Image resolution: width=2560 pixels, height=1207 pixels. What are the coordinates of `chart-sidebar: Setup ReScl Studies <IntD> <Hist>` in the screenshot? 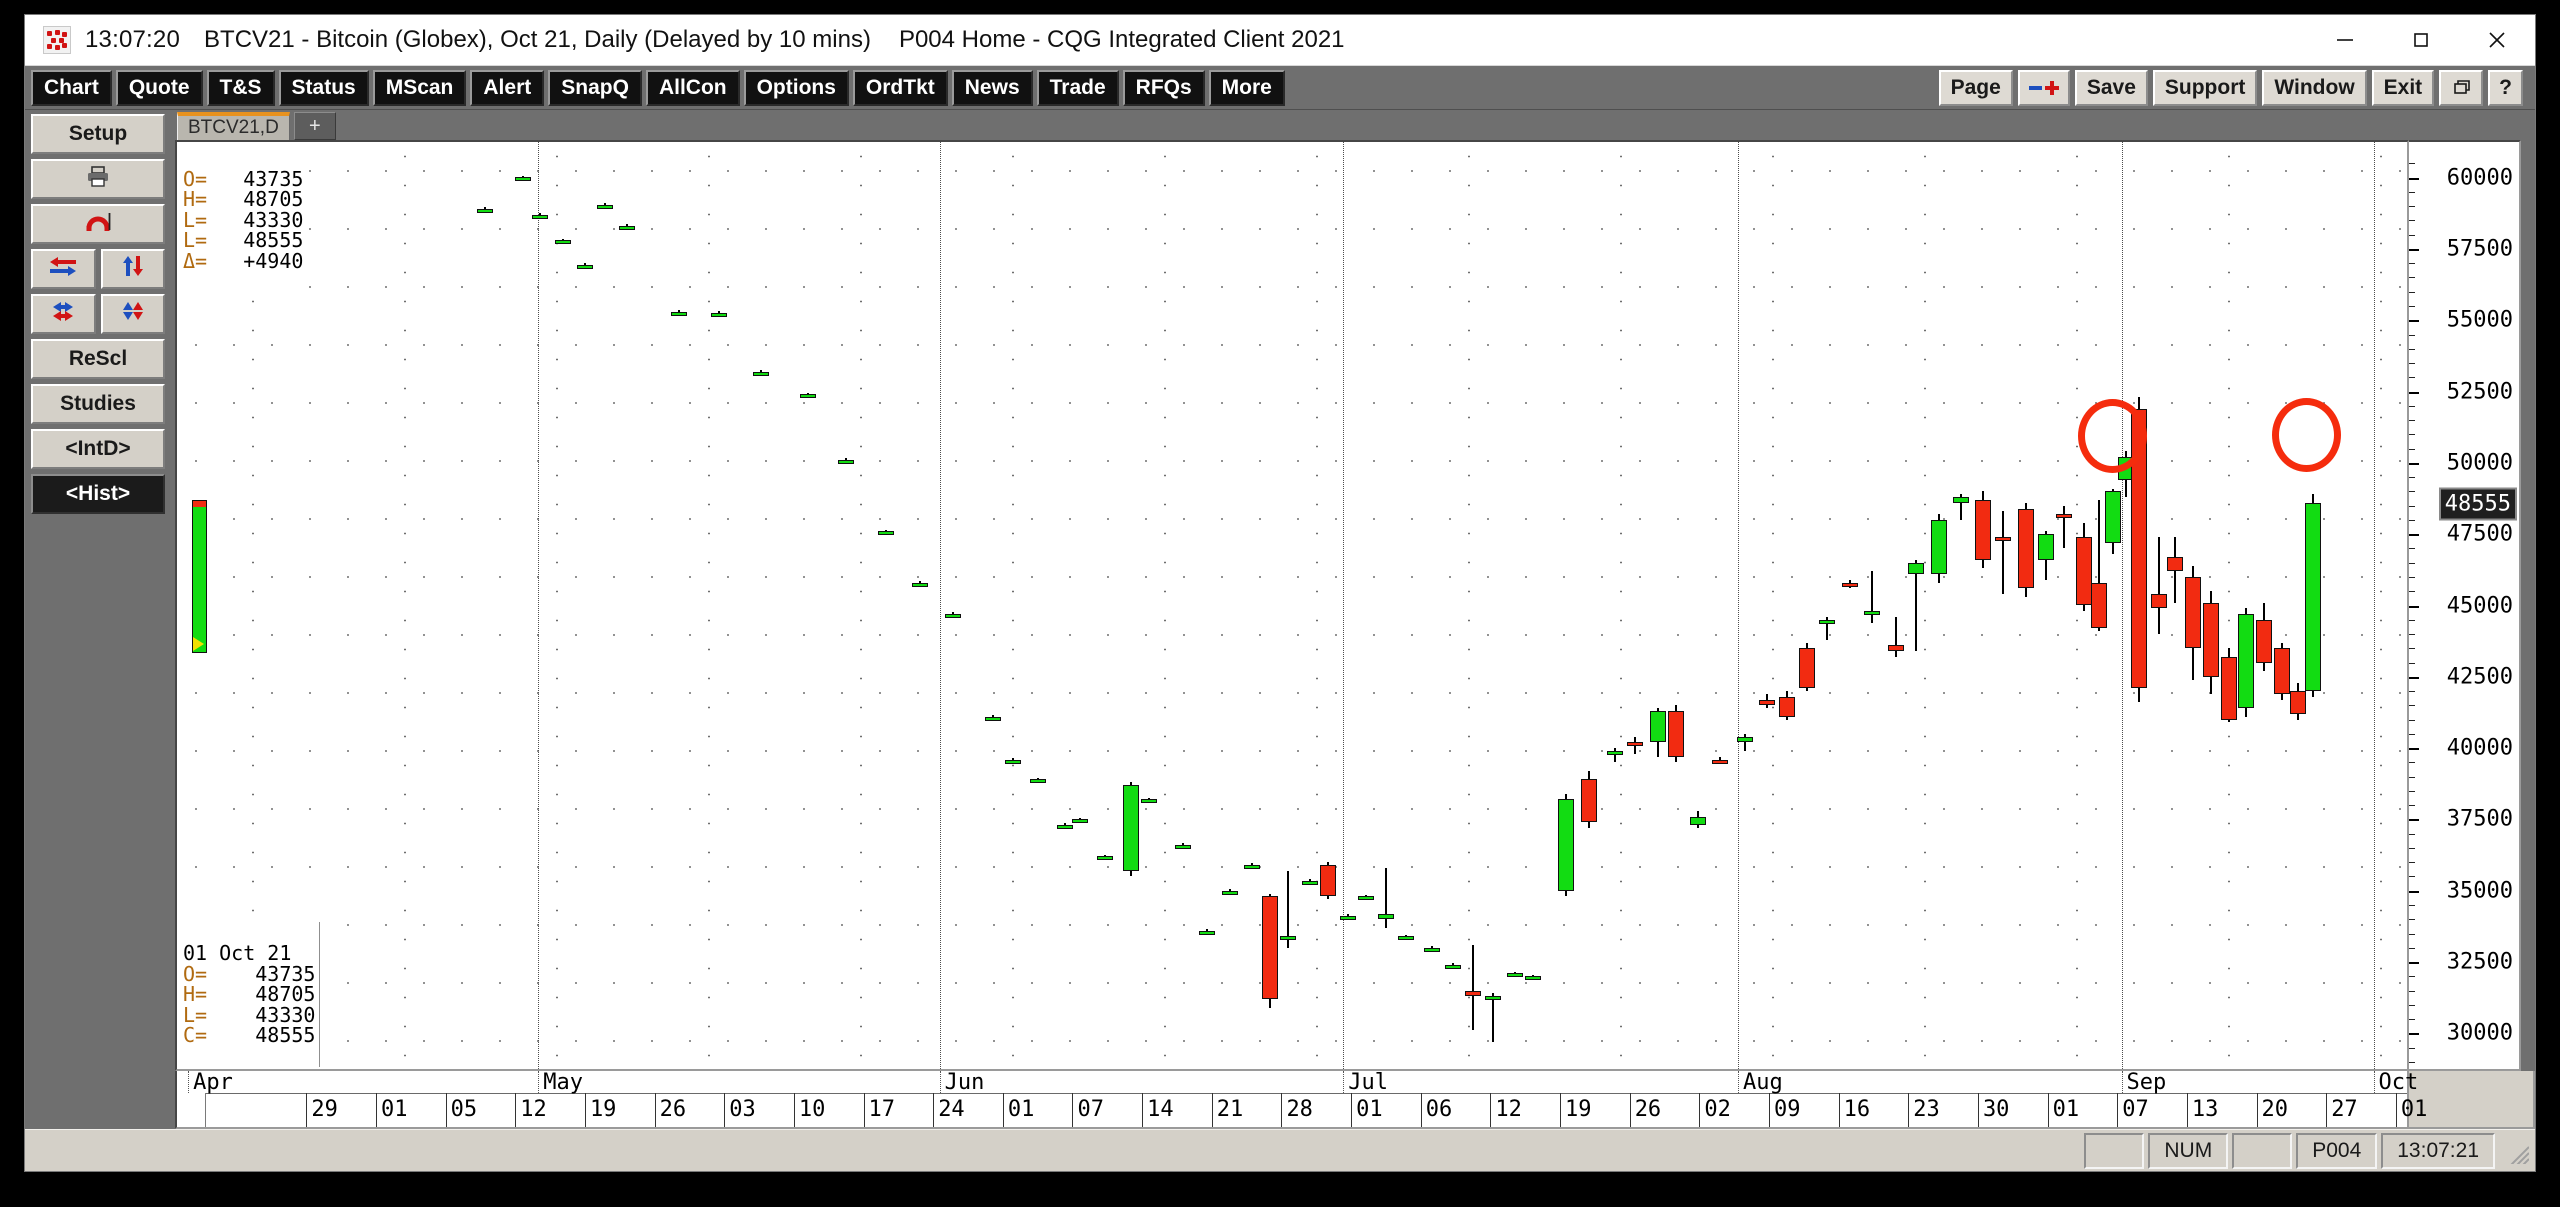 It's located at (98, 619).